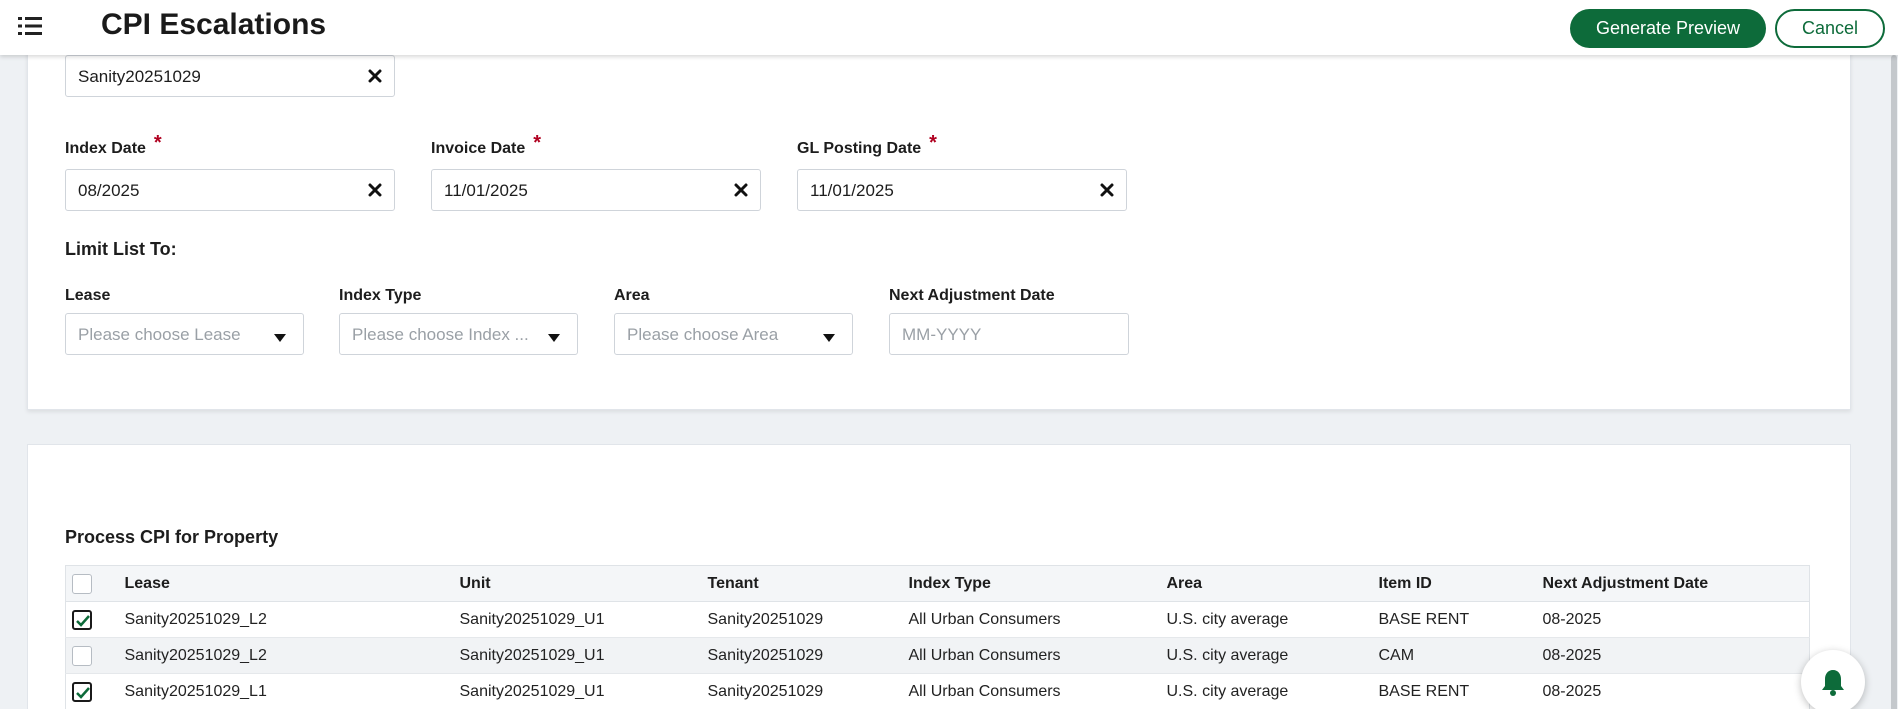 Image resolution: width=1898 pixels, height=709 pixels. I want to click on gl-posting-date-label: GL Posting Date *, so click(867, 144).